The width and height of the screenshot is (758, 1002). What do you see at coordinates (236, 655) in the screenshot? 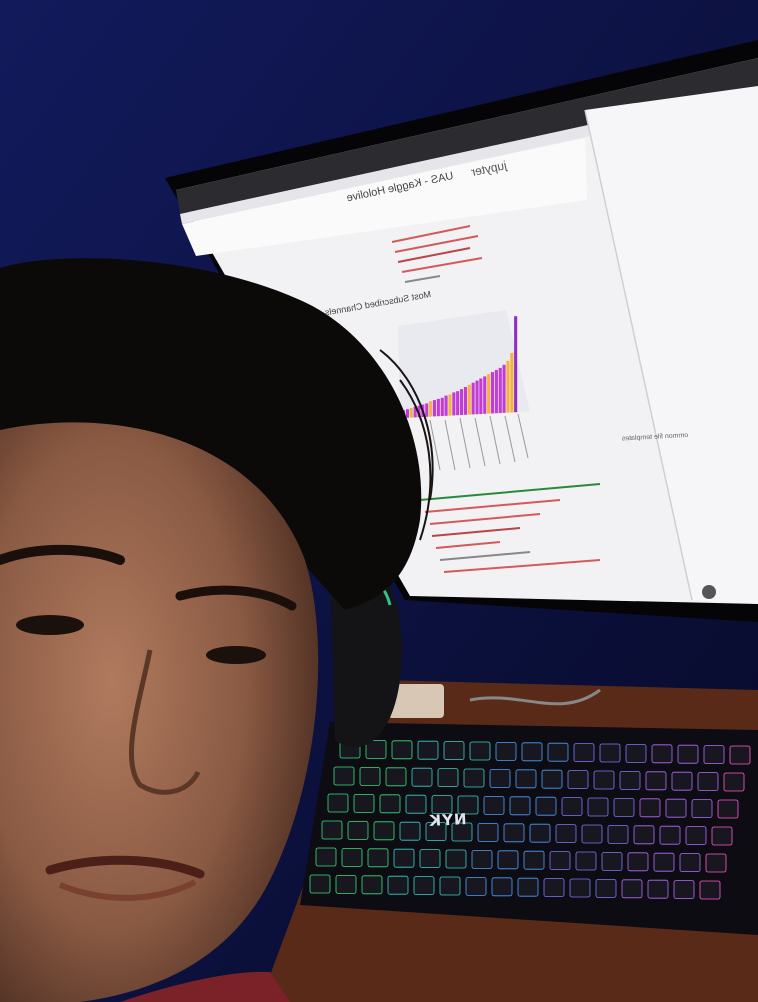
I see `right-eye` at bounding box center [236, 655].